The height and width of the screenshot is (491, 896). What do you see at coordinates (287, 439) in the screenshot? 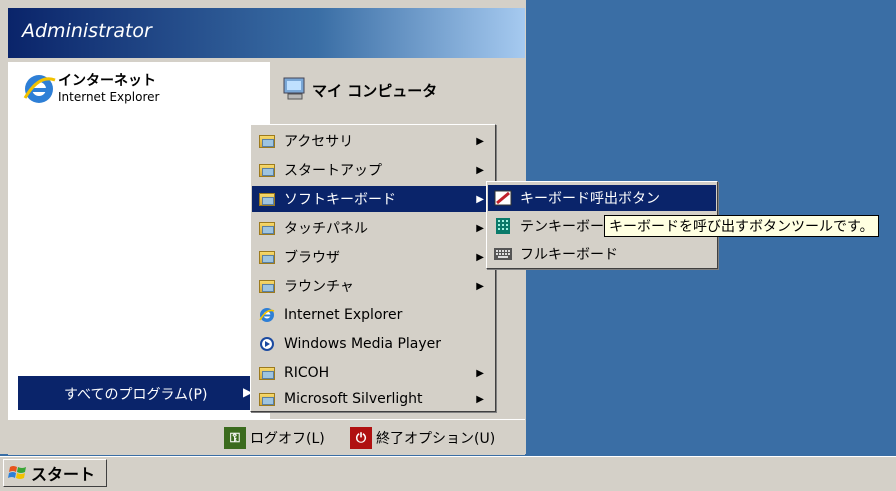
I see `logoff-label: ログオフ(L)` at bounding box center [287, 439].